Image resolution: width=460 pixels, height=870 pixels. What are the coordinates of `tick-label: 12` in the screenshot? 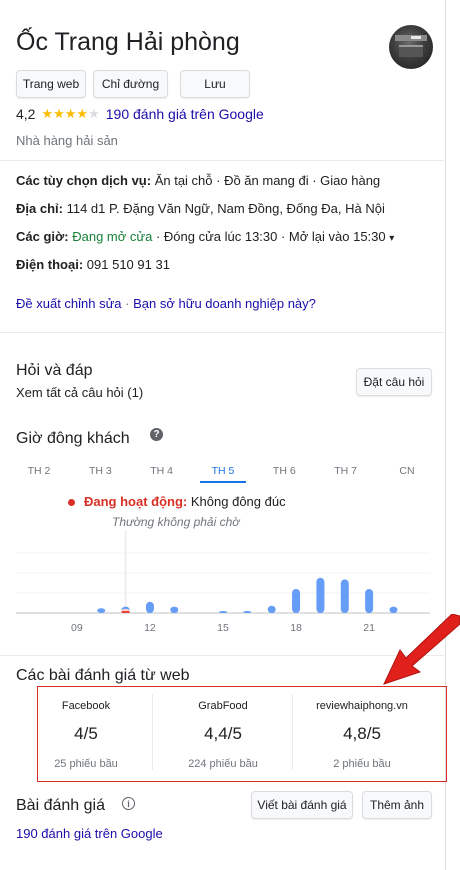 It's located at (150, 628).